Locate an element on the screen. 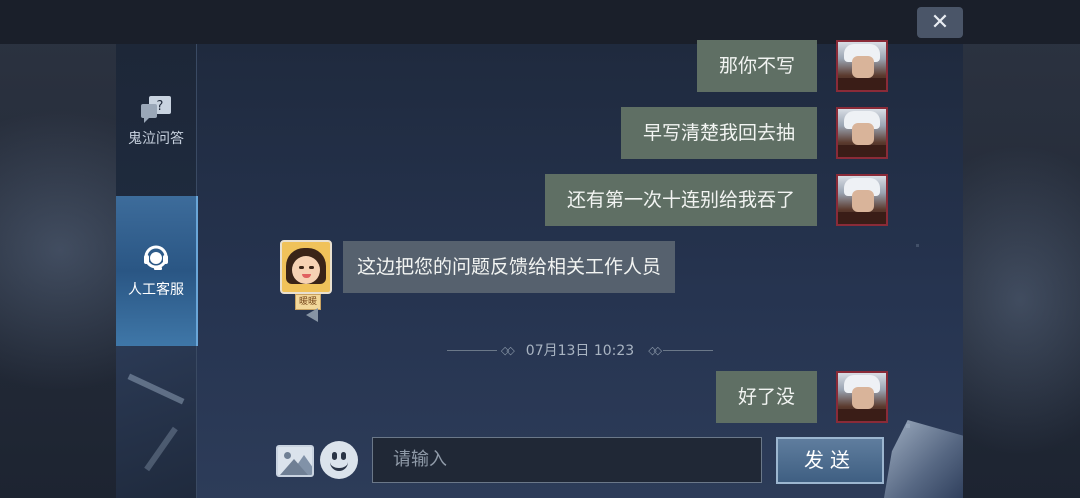 The width and height of the screenshot is (1080, 498). chat-bubble-incoming: 这边把您的问题反馈给相关工作人员 is located at coordinates (509, 267).